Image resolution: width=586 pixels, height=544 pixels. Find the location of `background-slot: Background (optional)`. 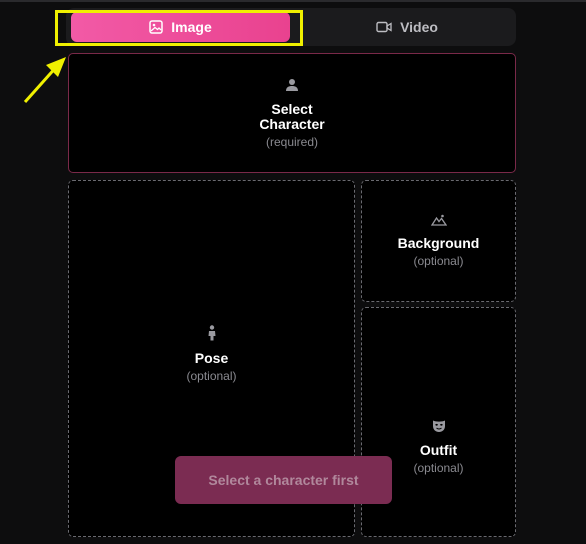

background-slot: Background (optional) is located at coordinates (438, 241).